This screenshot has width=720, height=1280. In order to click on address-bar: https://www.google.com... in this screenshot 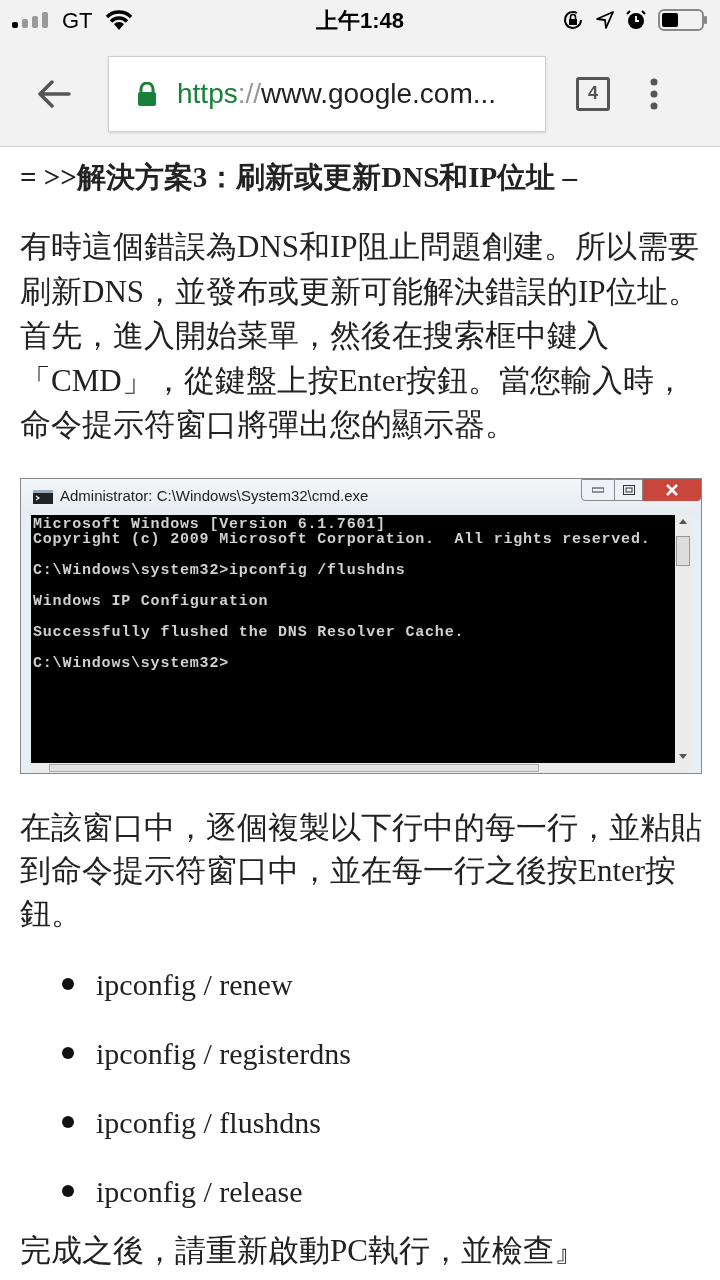, I will do `click(327, 93)`.